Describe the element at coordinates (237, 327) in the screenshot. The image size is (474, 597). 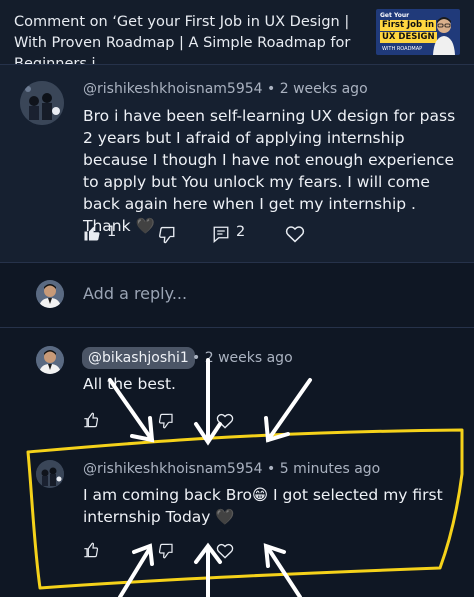
I see `reply-divider` at that location.